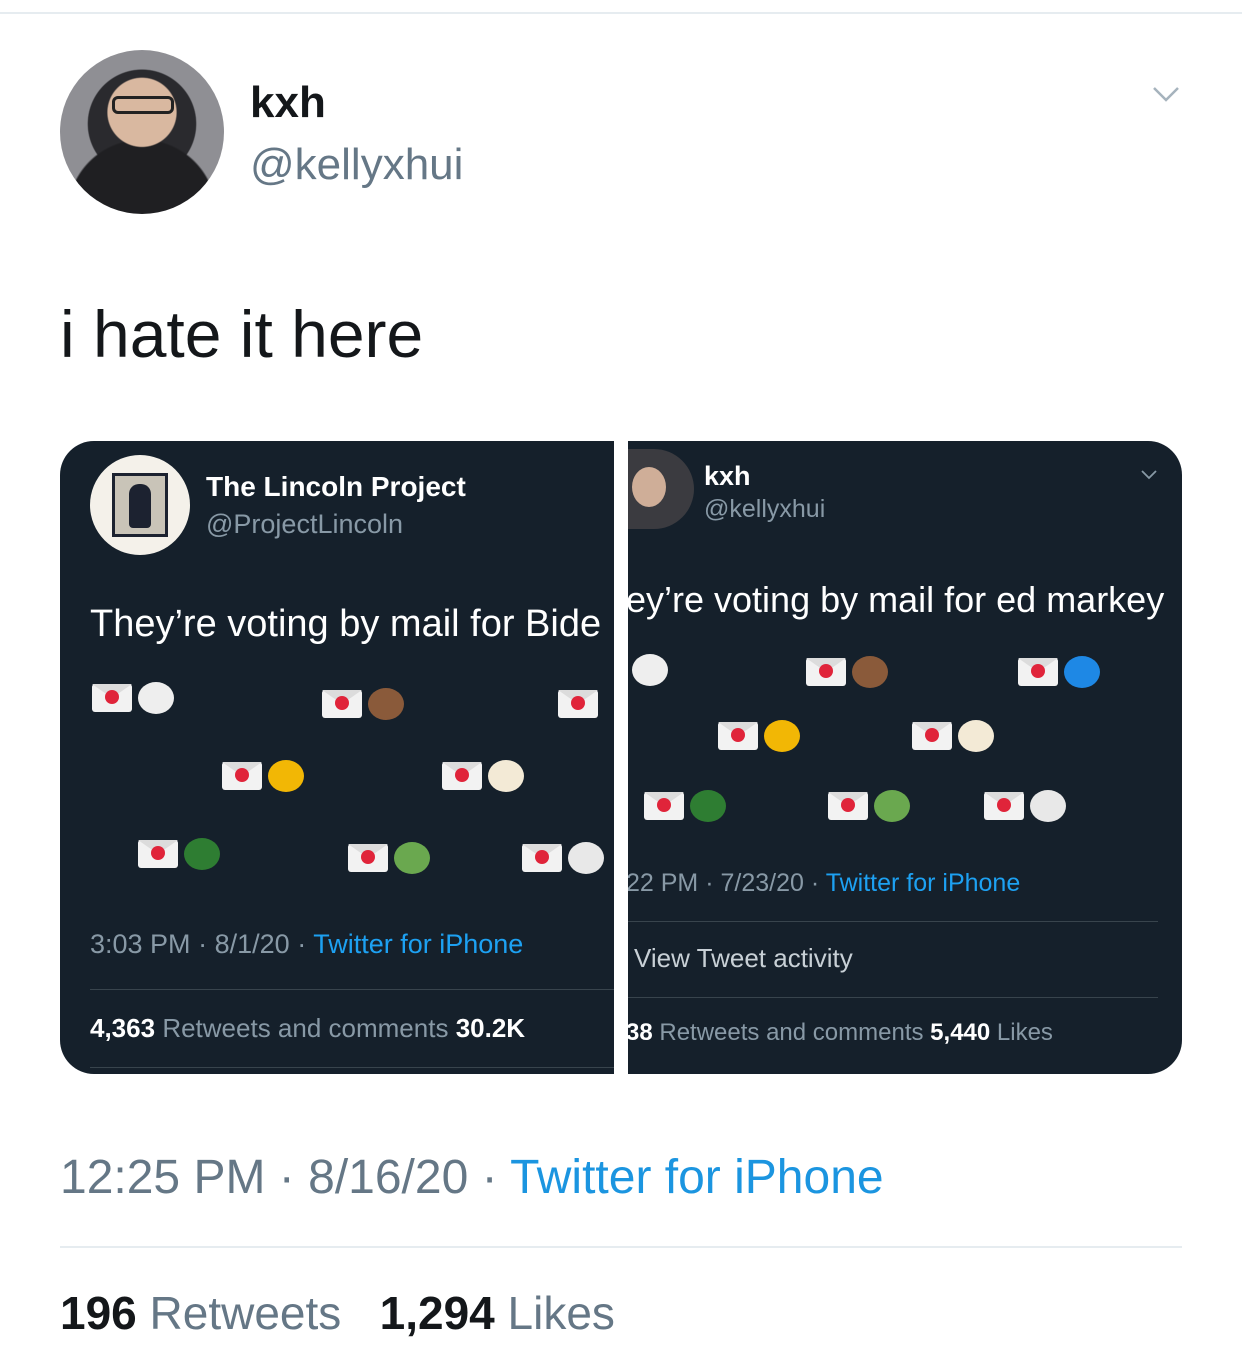 This screenshot has width=1242, height=1371. What do you see at coordinates (140, 944) in the screenshot?
I see `lincoln-time: 3:03 PM` at bounding box center [140, 944].